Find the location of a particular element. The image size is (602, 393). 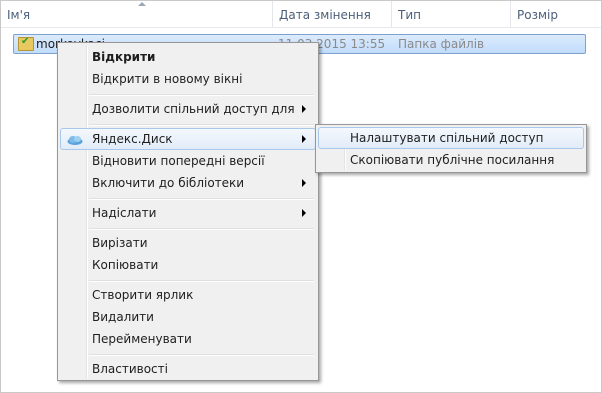

menu-item-yandex-disk-label: Яндекс.Диск is located at coordinates (132, 139).